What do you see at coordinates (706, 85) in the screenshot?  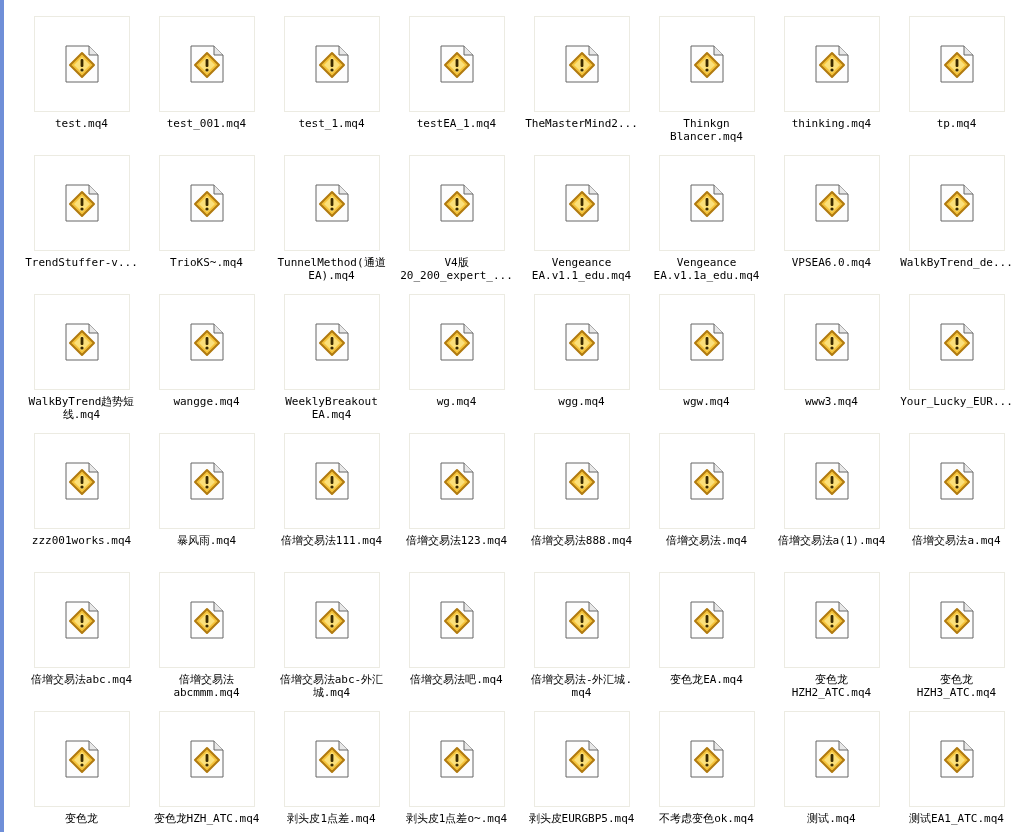 I see `file-item: Thinkgn Blancer.mq4` at bounding box center [706, 85].